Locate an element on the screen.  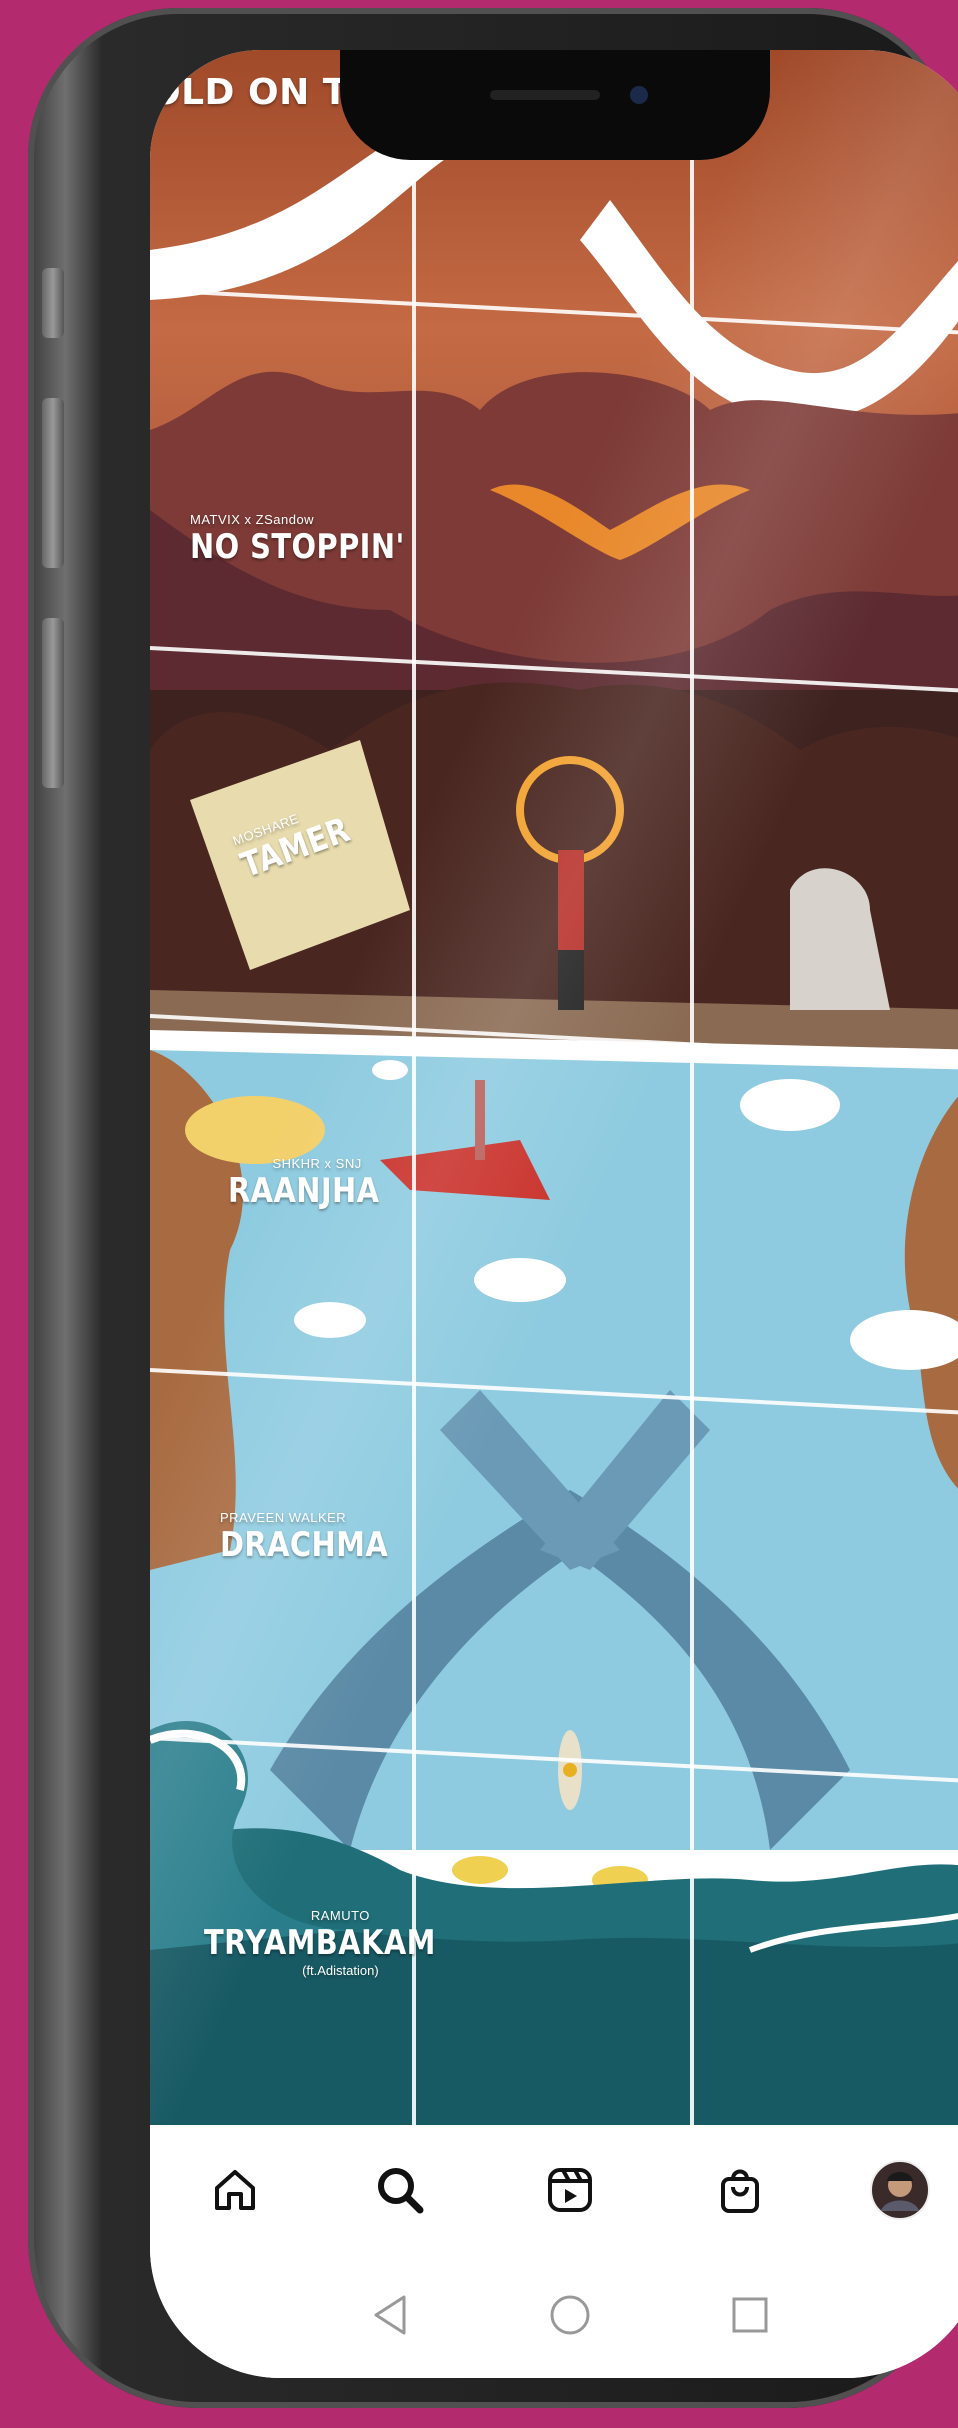
nav-profile is located at coordinates (900, 2190).